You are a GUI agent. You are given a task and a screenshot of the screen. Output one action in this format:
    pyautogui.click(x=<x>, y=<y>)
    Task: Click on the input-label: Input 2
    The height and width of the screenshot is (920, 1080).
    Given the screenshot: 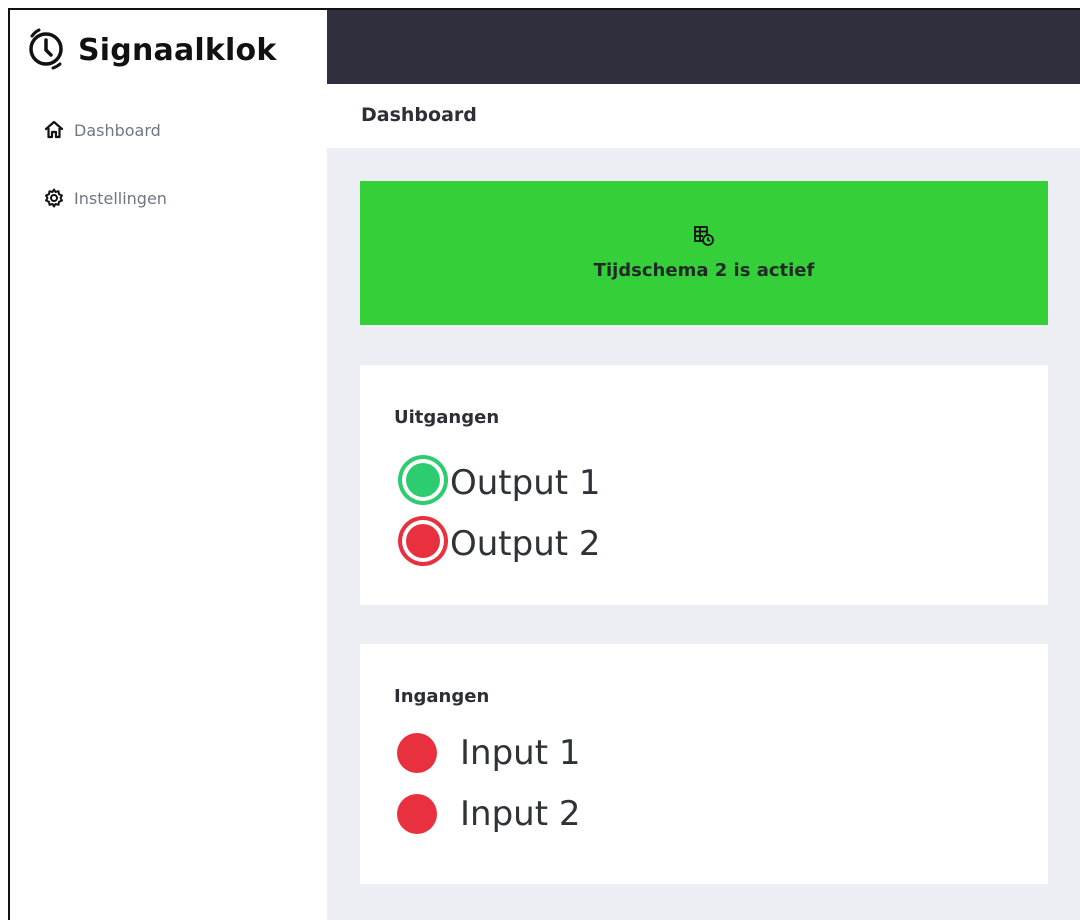 What is the action you would take?
    pyautogui.click(x=520, y=814)
    